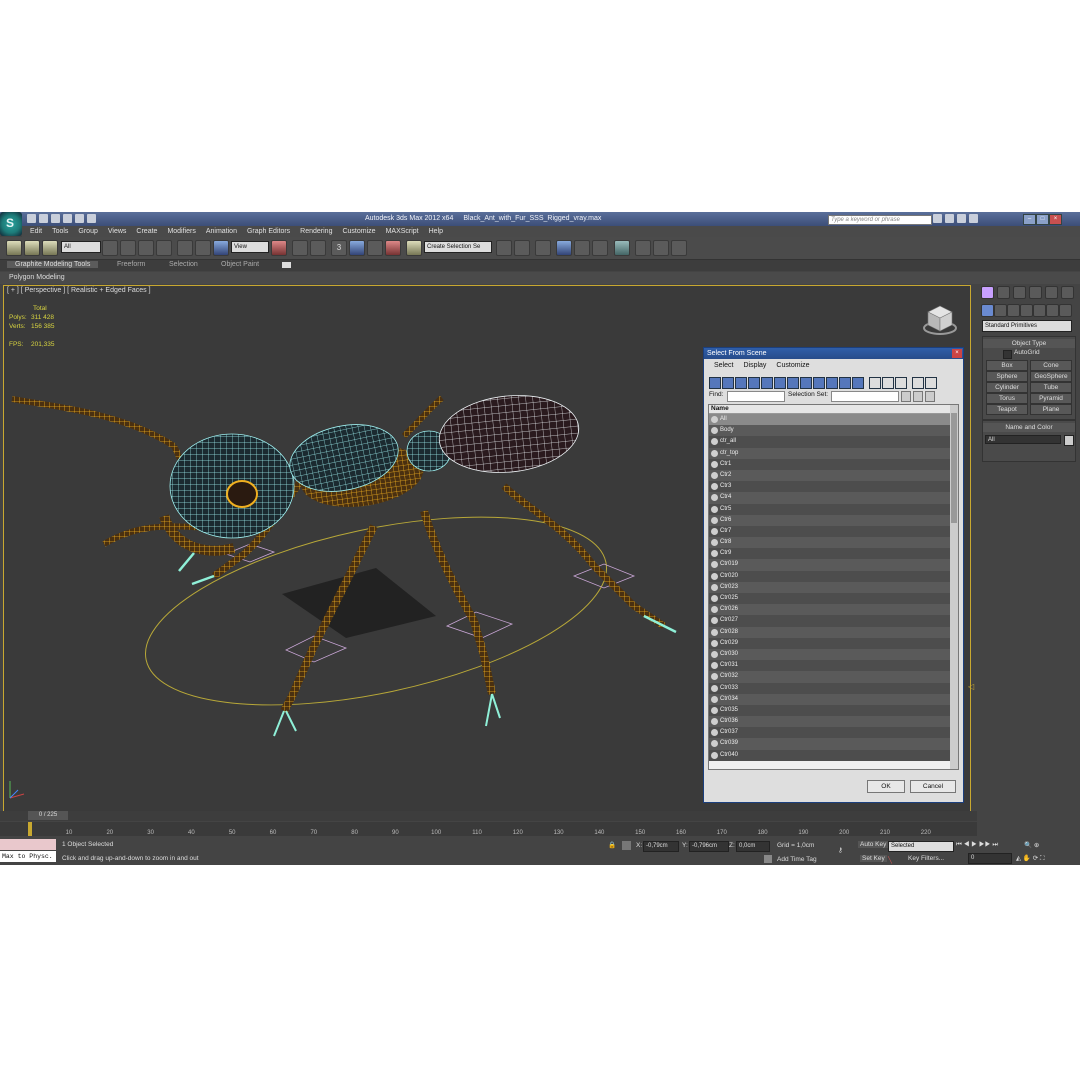 Image resolution: width=1080 pixels, height=1080 pixels. What do you see at coordinates (300, 248) in the screenshot?
I see `select-manipulate-icon` at bounding box center [300, 248].